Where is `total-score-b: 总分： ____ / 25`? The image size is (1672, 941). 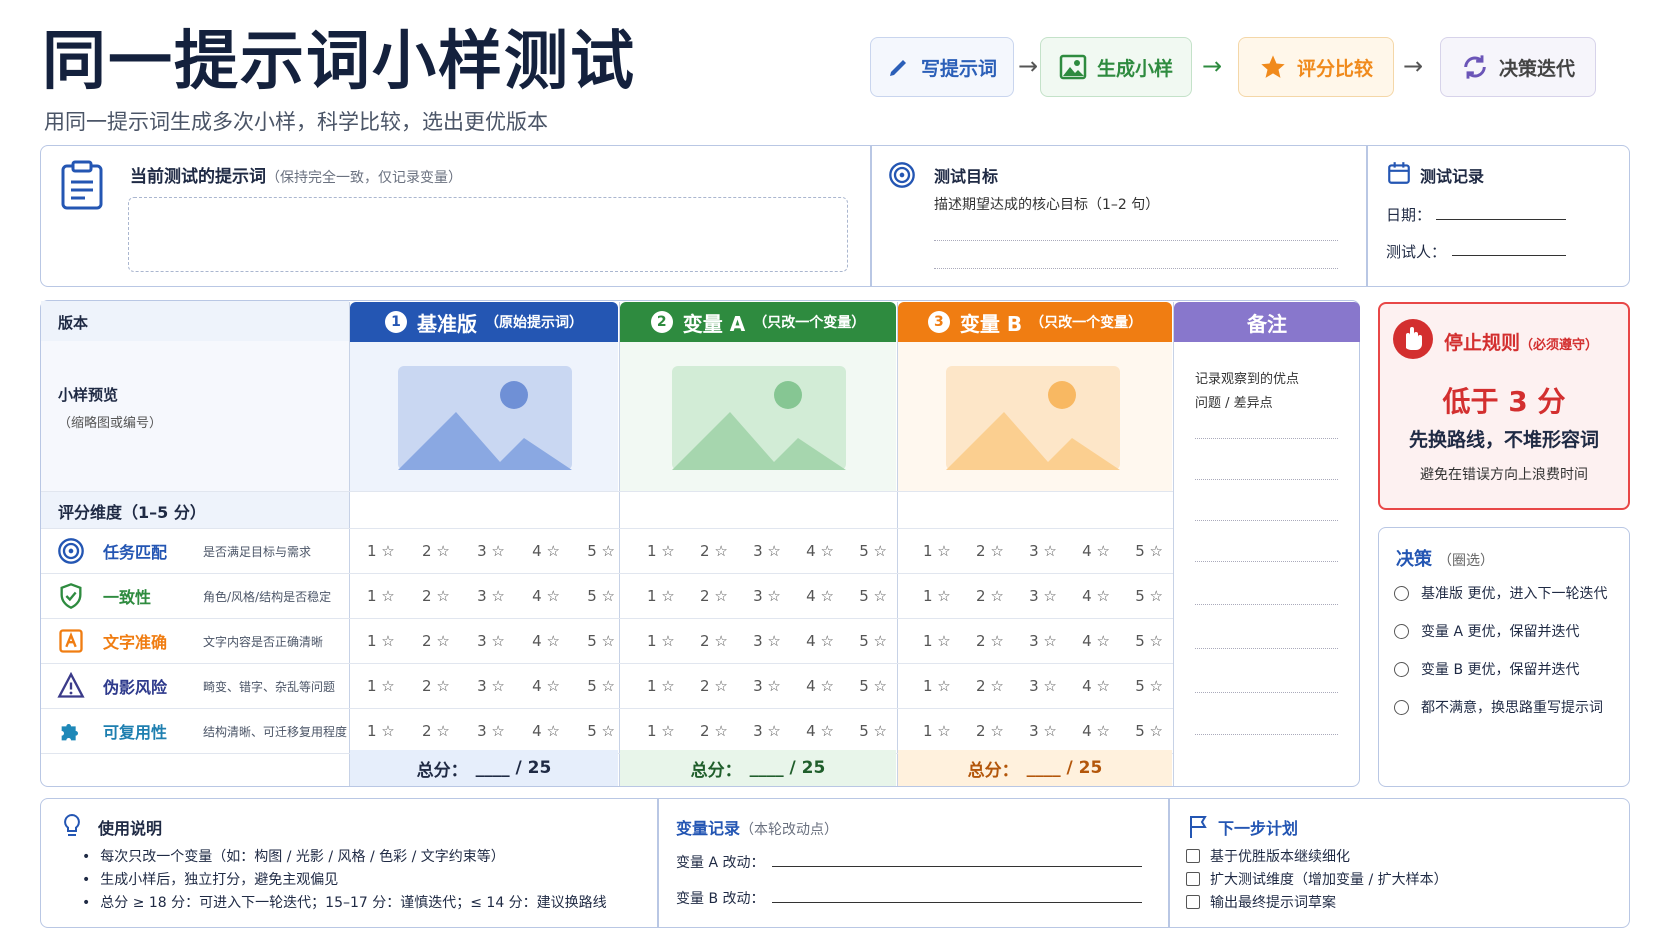
total-score-b: 总分： ____ / 25 is located at coordinates (1035, 768).